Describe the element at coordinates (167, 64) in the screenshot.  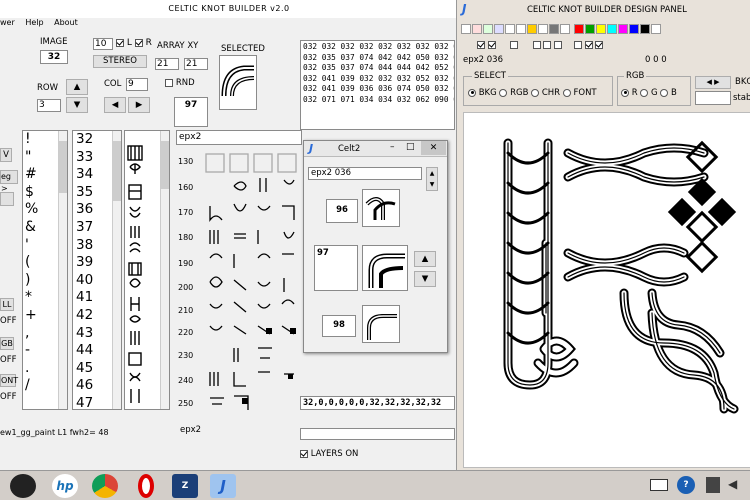
I see `array-x-input: 21` at that location.